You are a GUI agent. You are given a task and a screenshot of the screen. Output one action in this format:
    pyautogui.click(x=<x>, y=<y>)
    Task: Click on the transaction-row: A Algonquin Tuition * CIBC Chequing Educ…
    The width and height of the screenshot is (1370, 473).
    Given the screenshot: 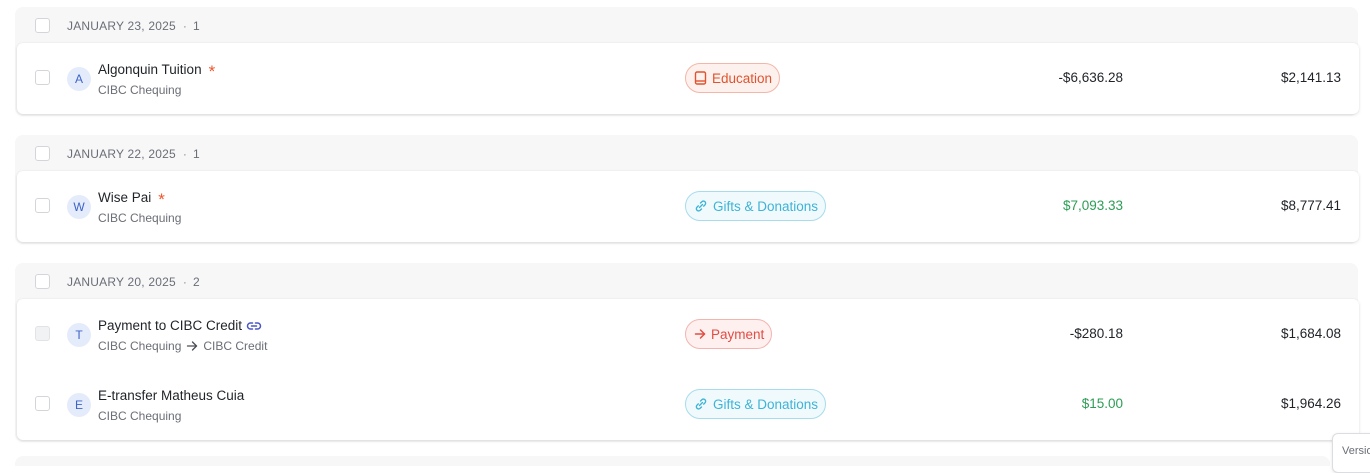 What is the action you would take?
    pyautogui.click(x=688, y=78)
    